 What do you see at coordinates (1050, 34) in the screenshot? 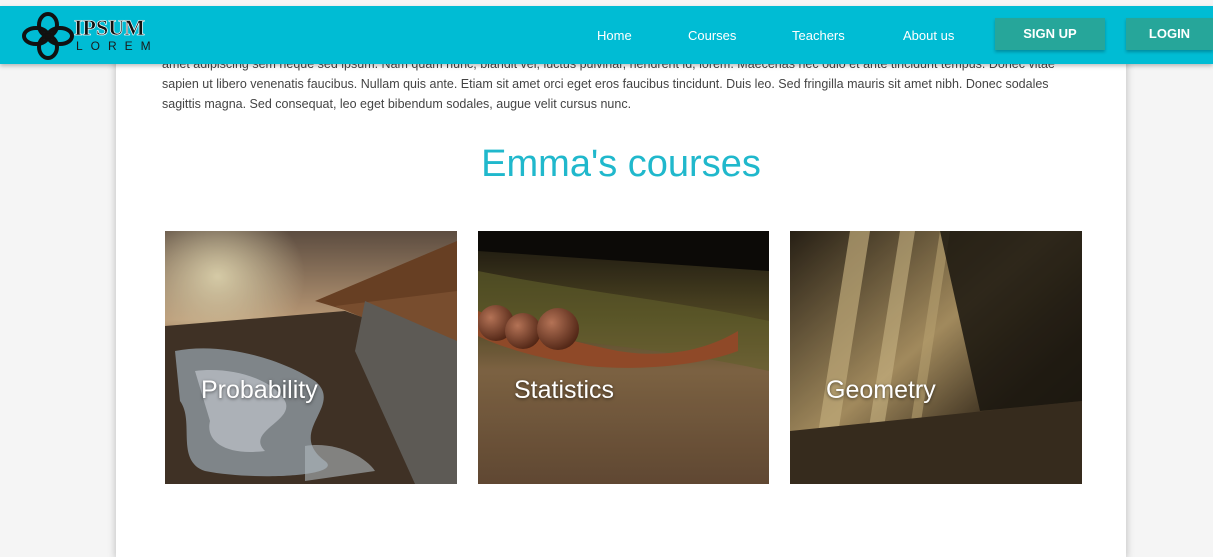
I see `signup-button: SIGN UP` at bounding box center [1050, 34].